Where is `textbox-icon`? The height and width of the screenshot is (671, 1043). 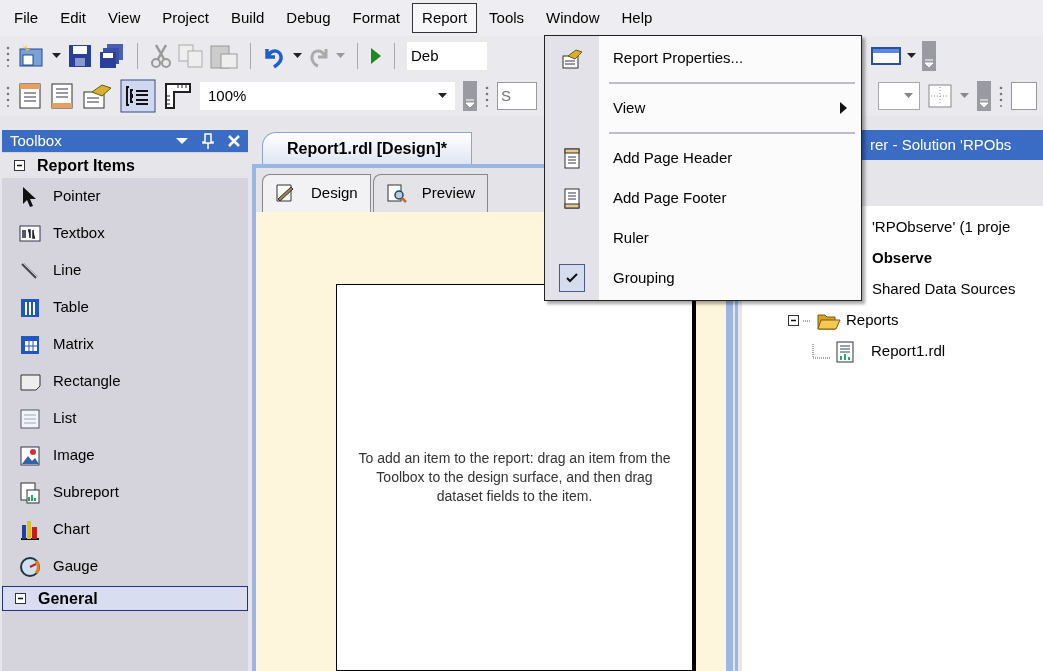 textbox-icon is located at coordinates (30, 233).